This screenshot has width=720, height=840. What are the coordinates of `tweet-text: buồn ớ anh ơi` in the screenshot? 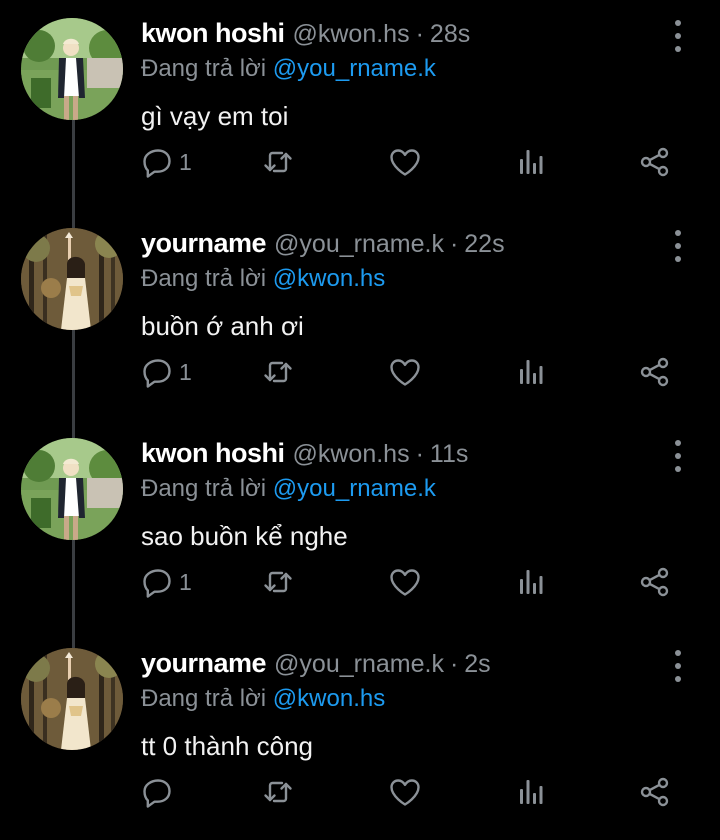 It's located at (222, 326).